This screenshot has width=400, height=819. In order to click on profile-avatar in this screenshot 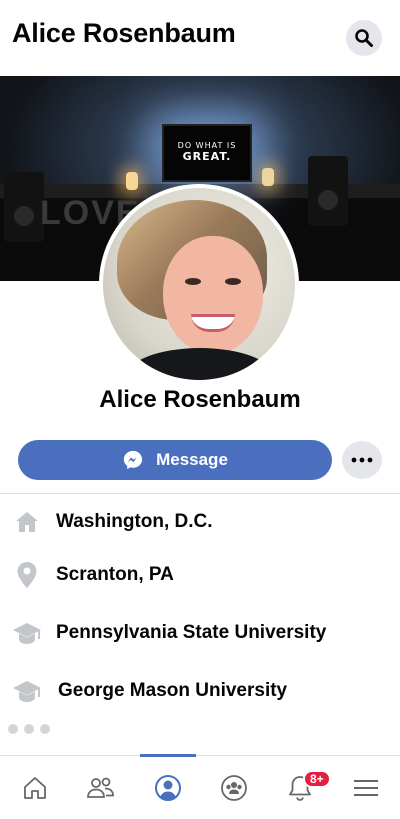, I will do `click(199, 284)`.